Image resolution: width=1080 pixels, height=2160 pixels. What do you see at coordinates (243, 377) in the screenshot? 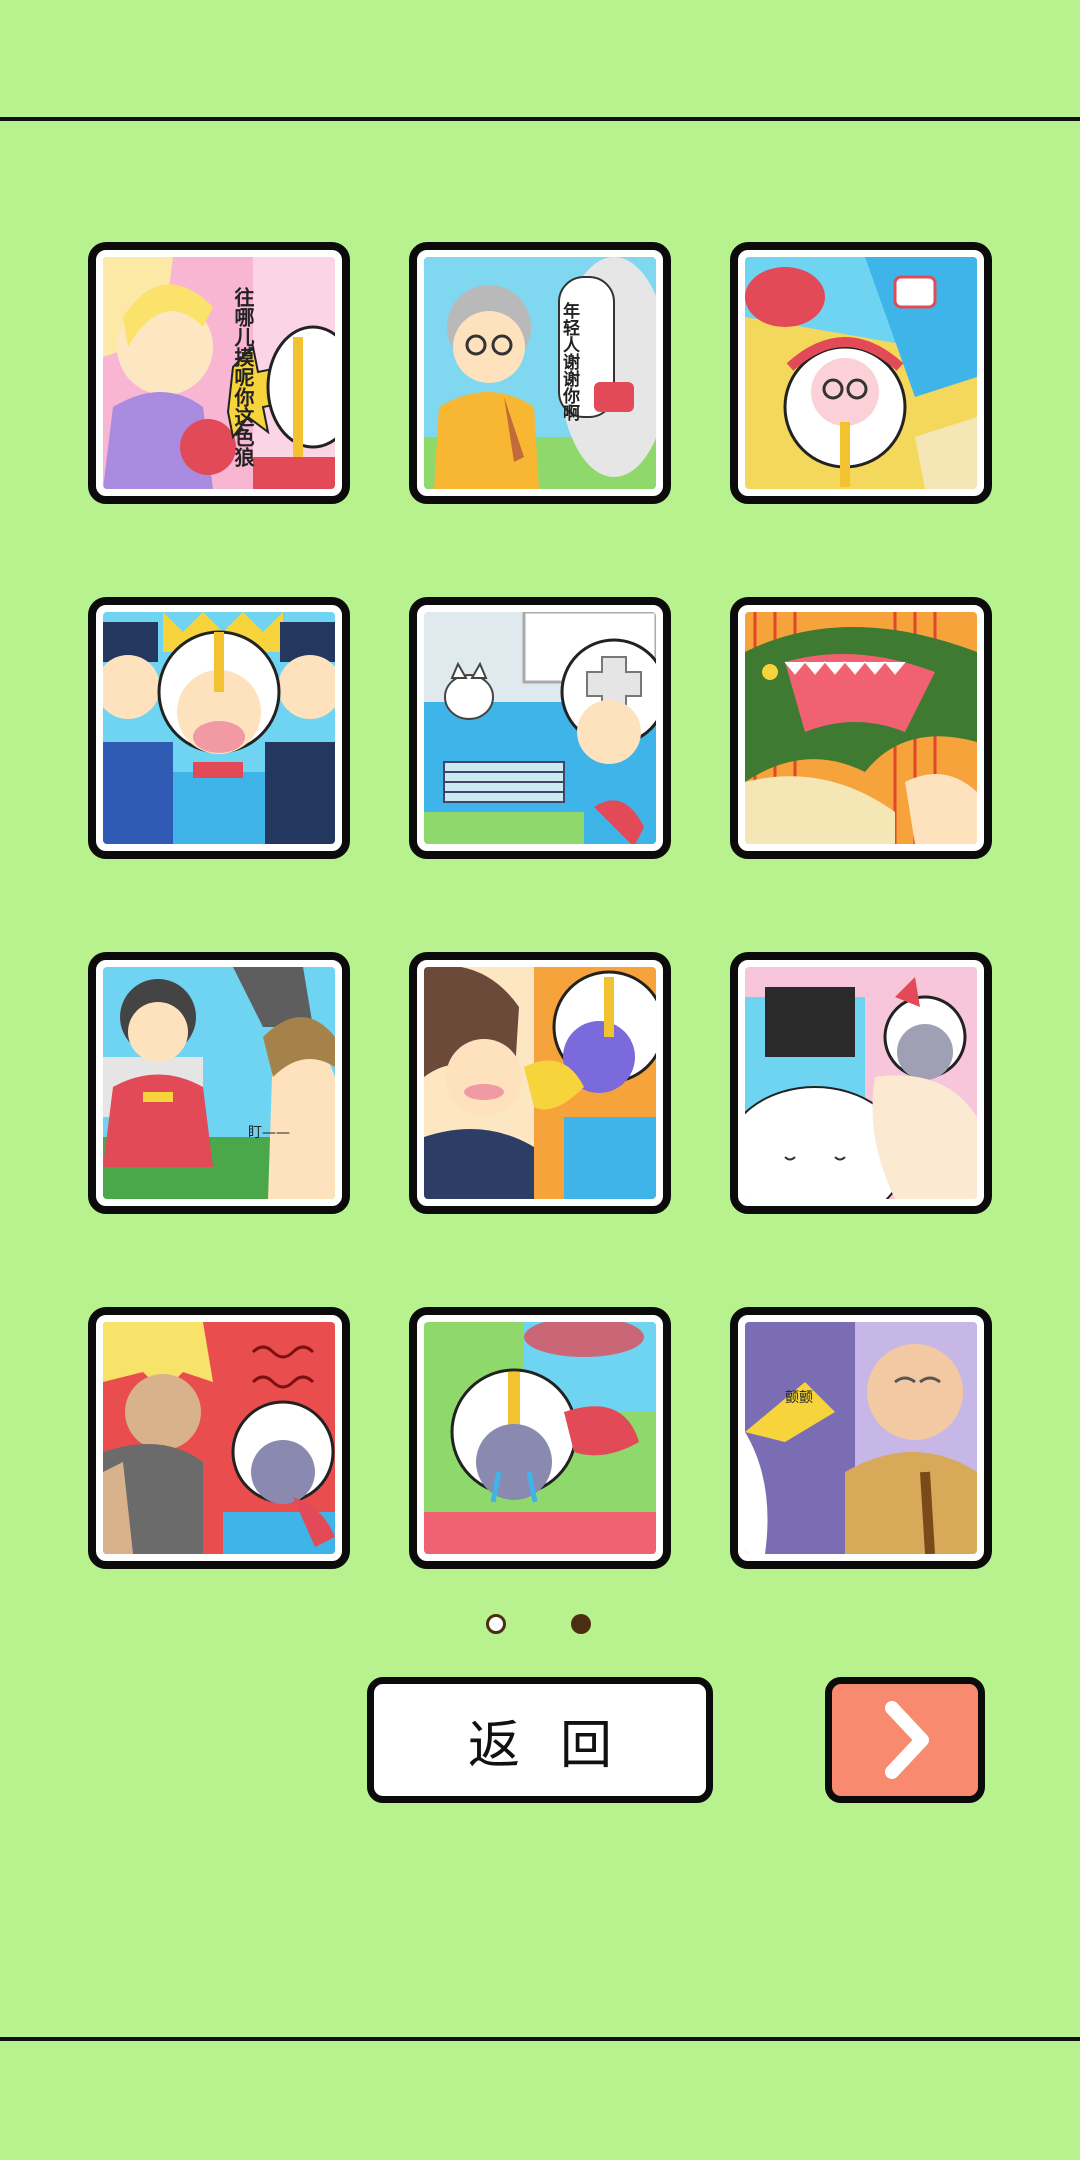
I see `speech-text: 往哪儿摸呢你这色狼` at bounding box center [243, 377].